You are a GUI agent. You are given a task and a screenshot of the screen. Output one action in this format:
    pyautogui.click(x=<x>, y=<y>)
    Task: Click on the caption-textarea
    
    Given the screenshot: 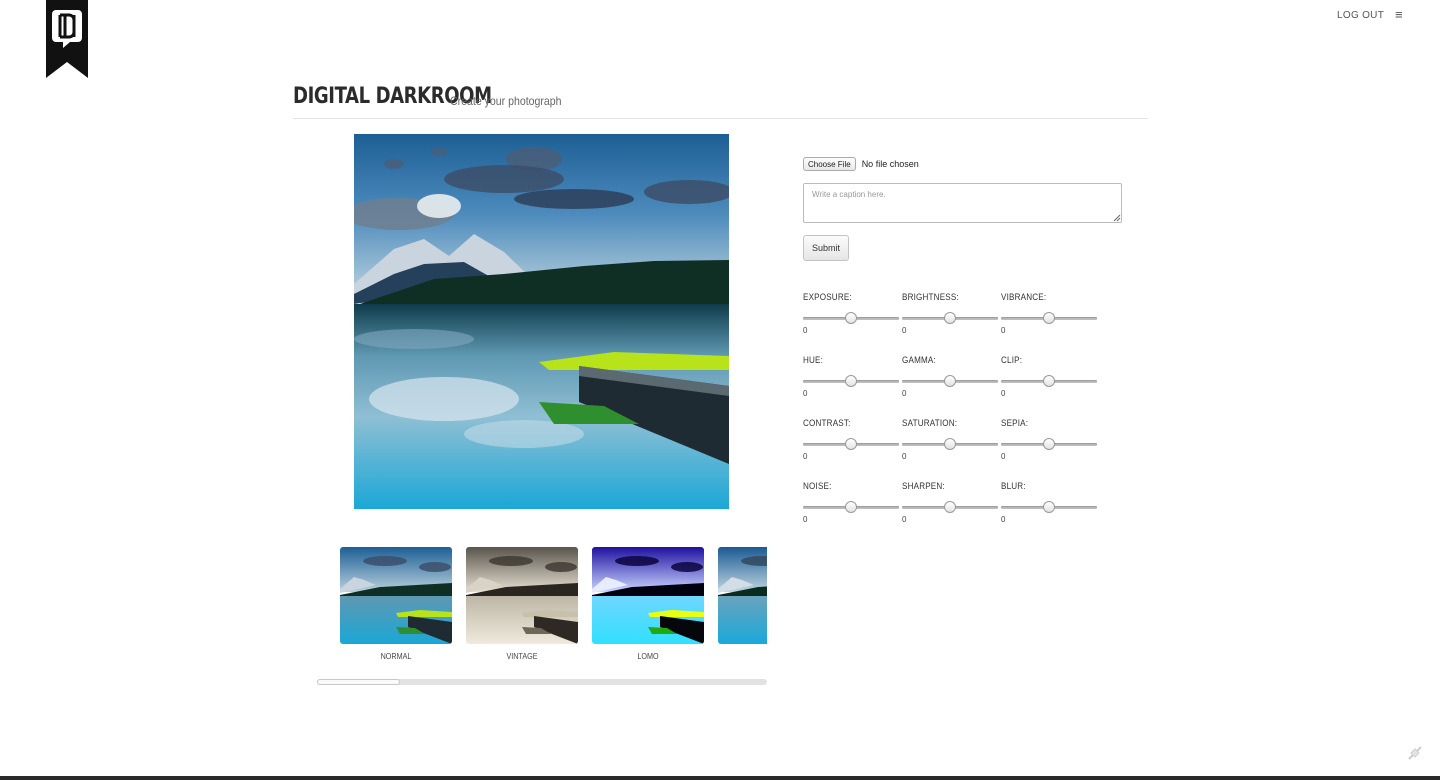 What is the action you would take?
    pyautogui.click(x=962, y=203)
    